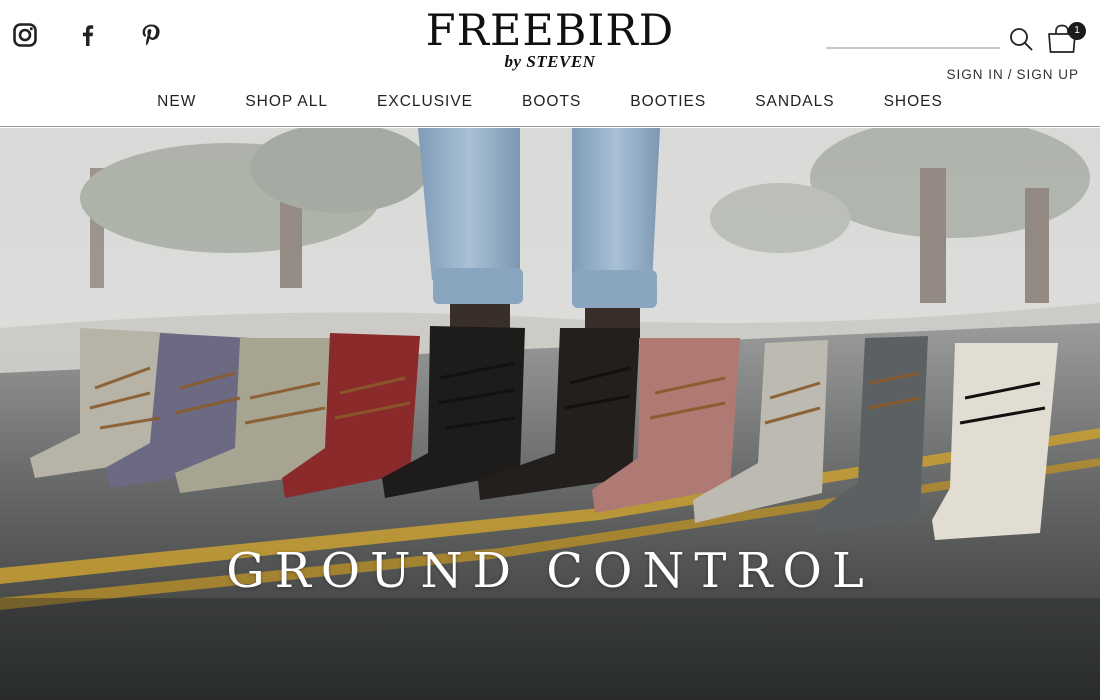 This screenshot has width=1100, height=700. I want to click on nav-item-new: NEW, so click(176, 102).